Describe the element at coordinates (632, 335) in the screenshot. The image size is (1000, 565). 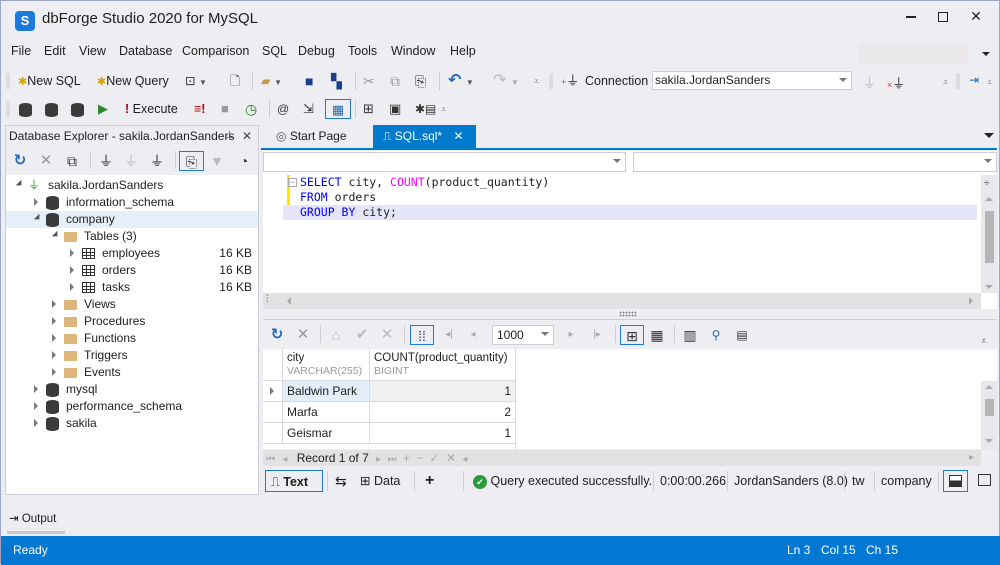
I see `grid-view-icon: ⊞` at that location.